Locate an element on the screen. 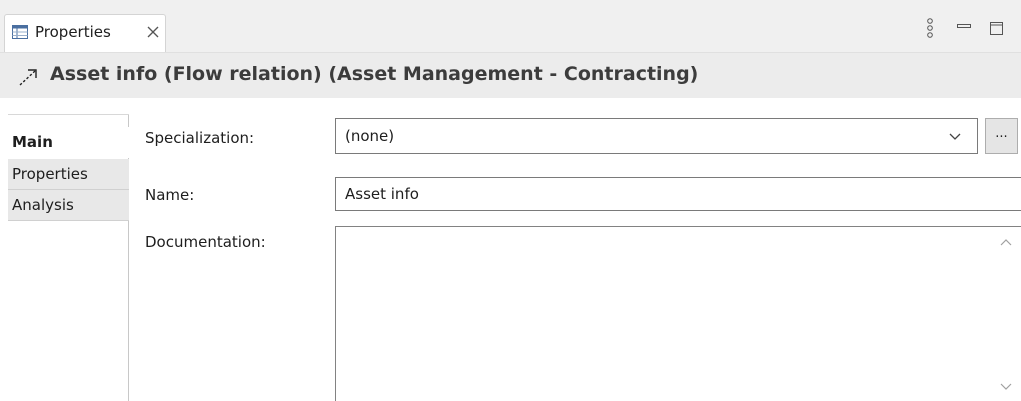  tab-label: Properties is located at coordinates (73, 32).